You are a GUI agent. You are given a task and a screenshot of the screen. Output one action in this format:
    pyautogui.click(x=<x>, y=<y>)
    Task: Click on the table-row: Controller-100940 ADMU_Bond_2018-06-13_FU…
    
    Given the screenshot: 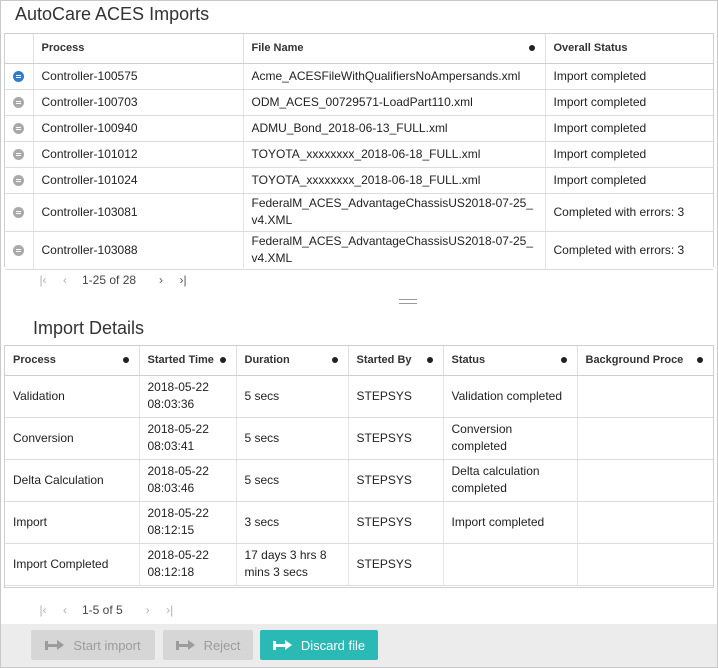 What is the action you would take?
    pyautogui.click(x=359, y=128)
    